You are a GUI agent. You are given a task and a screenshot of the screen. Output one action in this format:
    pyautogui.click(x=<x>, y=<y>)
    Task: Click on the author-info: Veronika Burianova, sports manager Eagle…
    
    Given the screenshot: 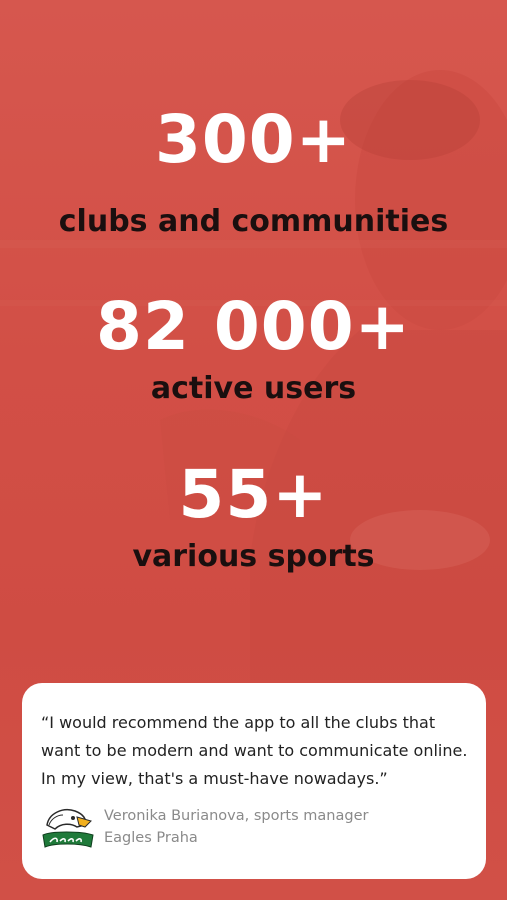 What is the action you would take?
    pyautogui.click(x=236, y=827)
    